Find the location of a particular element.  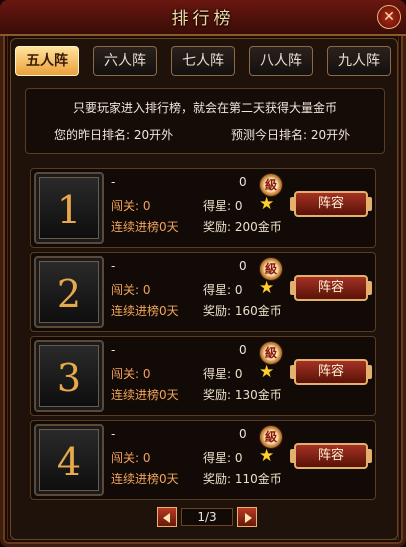

rank-number: 1 is located at coordinates (69, 210).